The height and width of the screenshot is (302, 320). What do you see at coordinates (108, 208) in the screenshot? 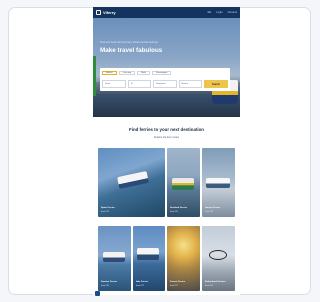
I see `destination-name: Spain Ferries` at bounding box center [108, 208].